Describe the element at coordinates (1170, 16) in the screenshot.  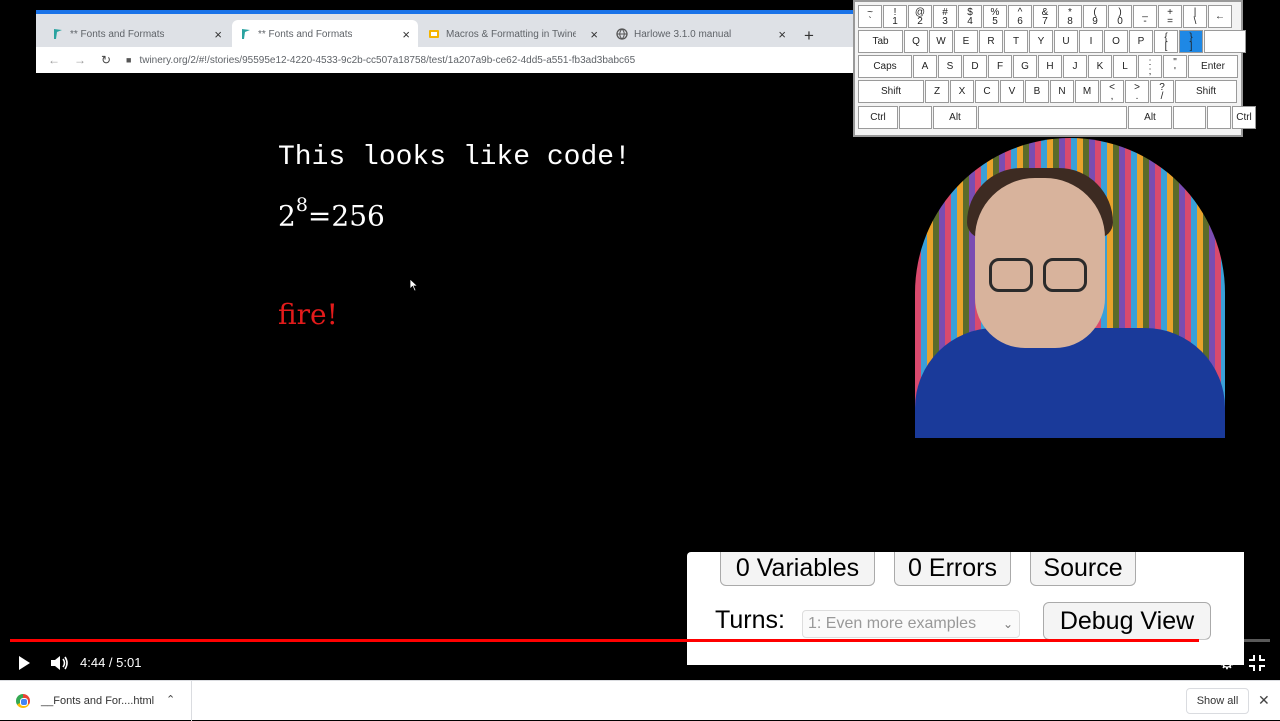
I see `key--: + =` at that location.